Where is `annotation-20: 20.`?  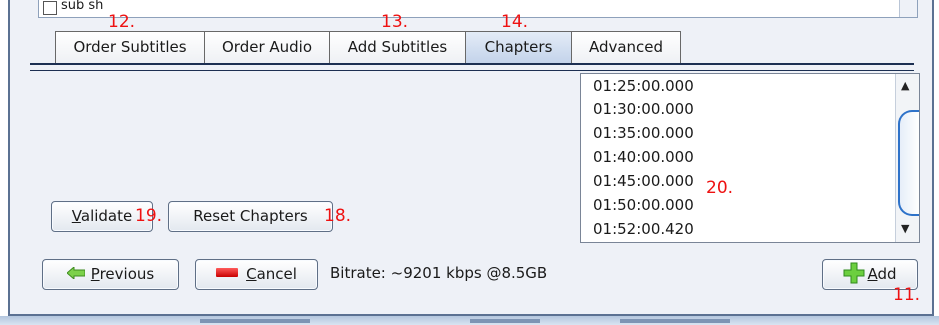
annotation-20: 20. is located at coordinates (720, 188).